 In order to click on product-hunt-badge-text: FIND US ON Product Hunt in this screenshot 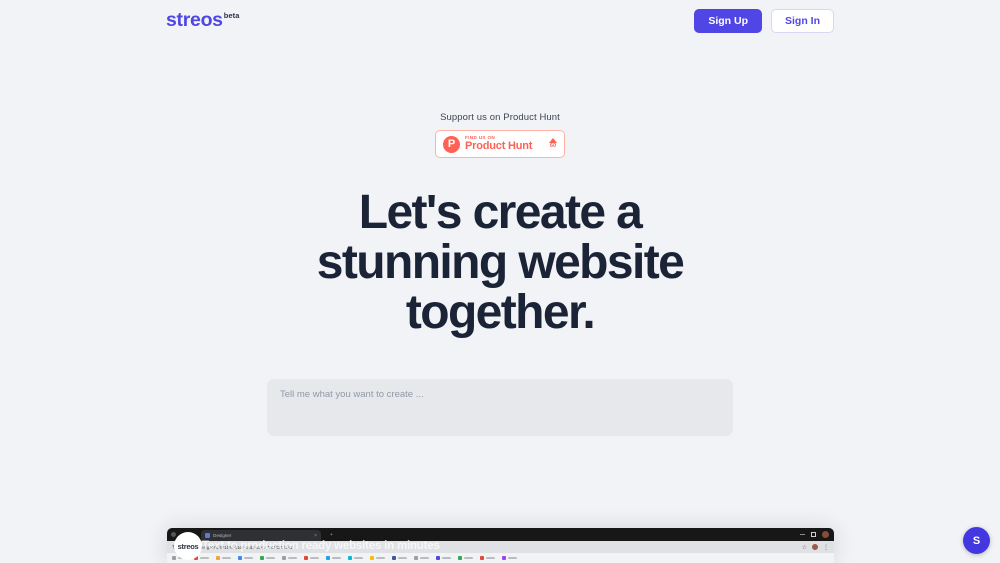, I will do `click(504, 144)`.